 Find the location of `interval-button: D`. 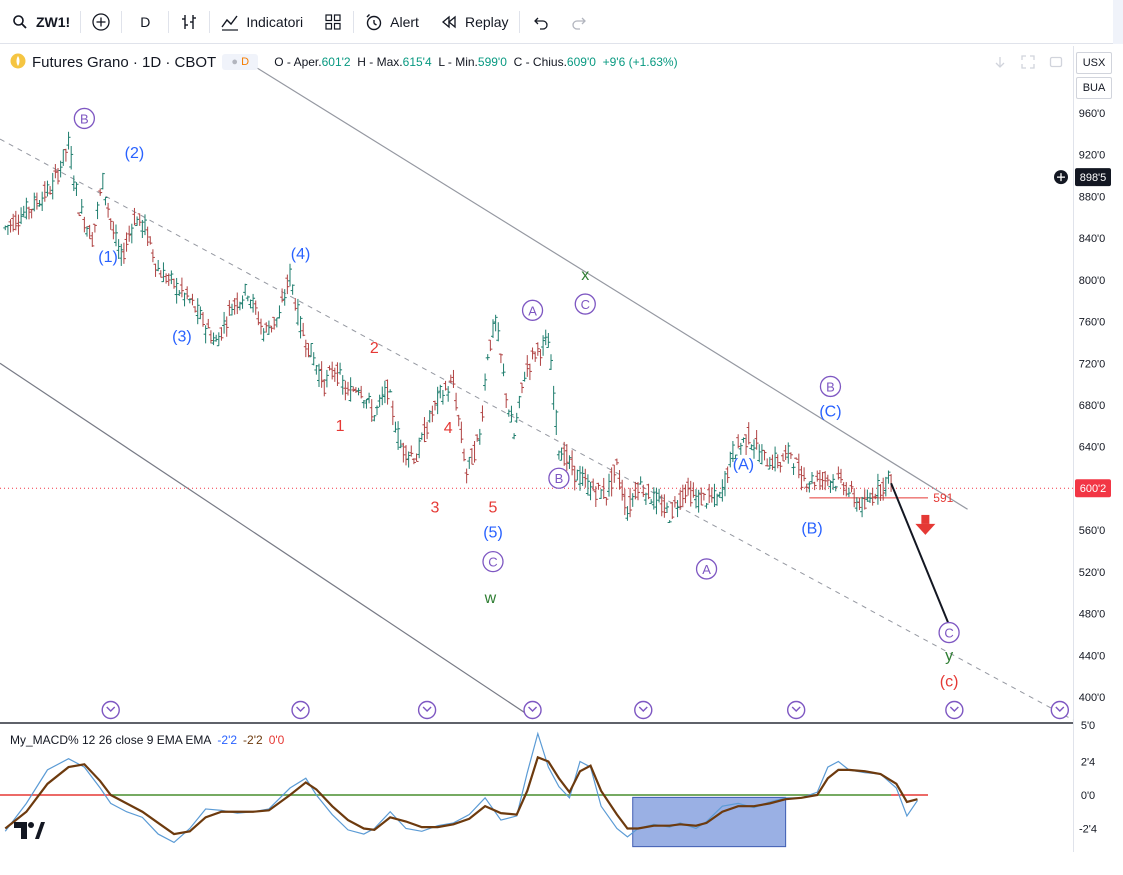

interval-button: D is located at coordinates (145, 22).